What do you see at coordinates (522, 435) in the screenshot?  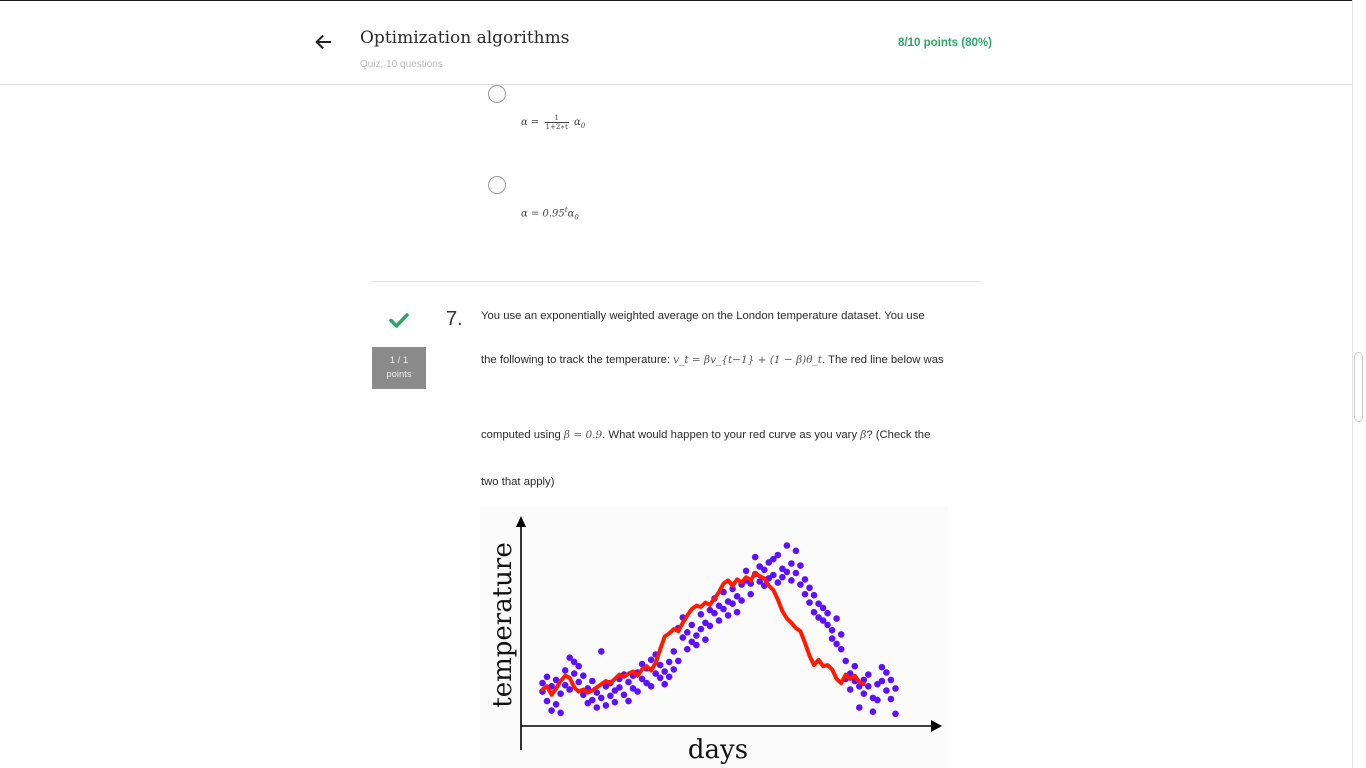 I see `question-text: computed using` at bounding box center [522, 435].